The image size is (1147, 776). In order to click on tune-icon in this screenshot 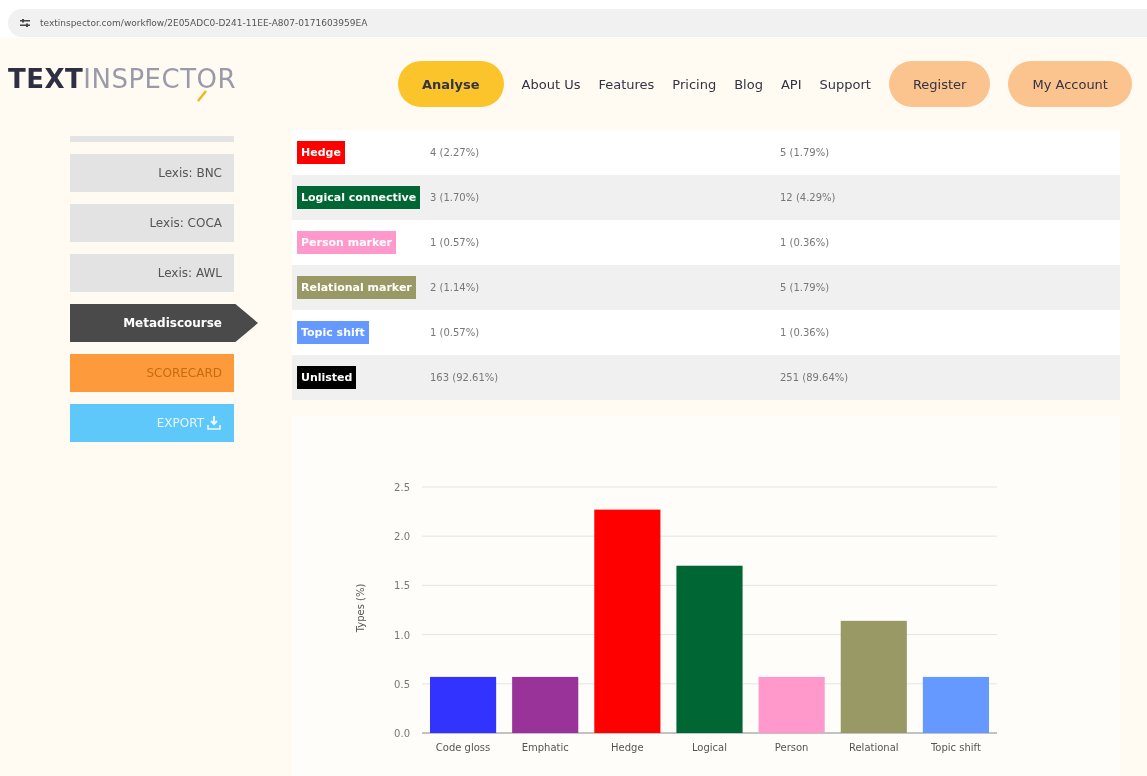, I will do `click(25, 23)`.